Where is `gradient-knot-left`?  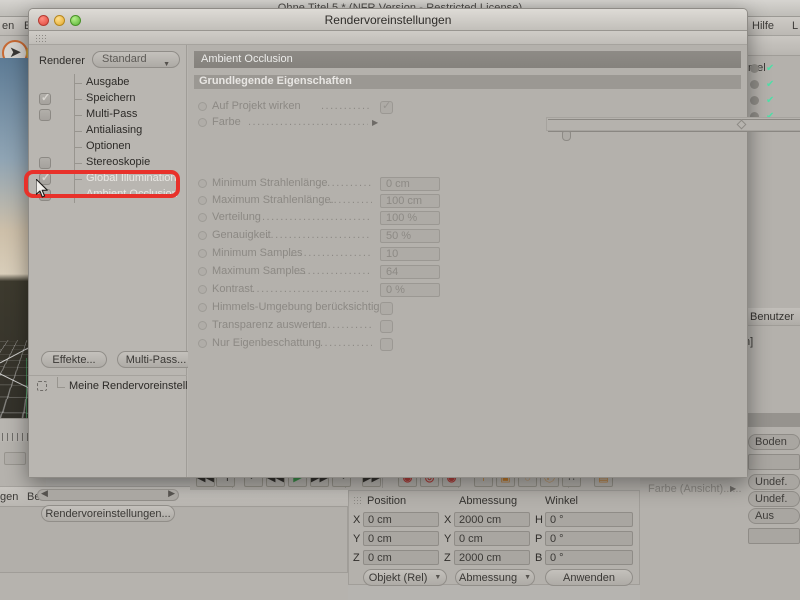 gradient-knot-left is located at coordinates (566, 136).